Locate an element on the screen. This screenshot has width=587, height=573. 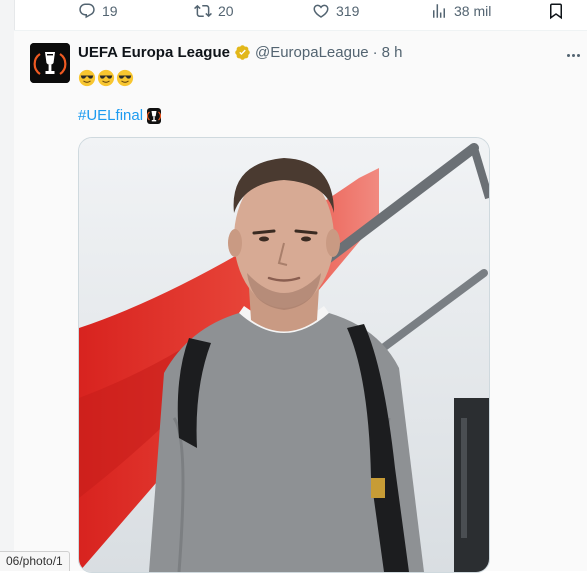
repost-button: 20 is located at coordinates (214, 11).